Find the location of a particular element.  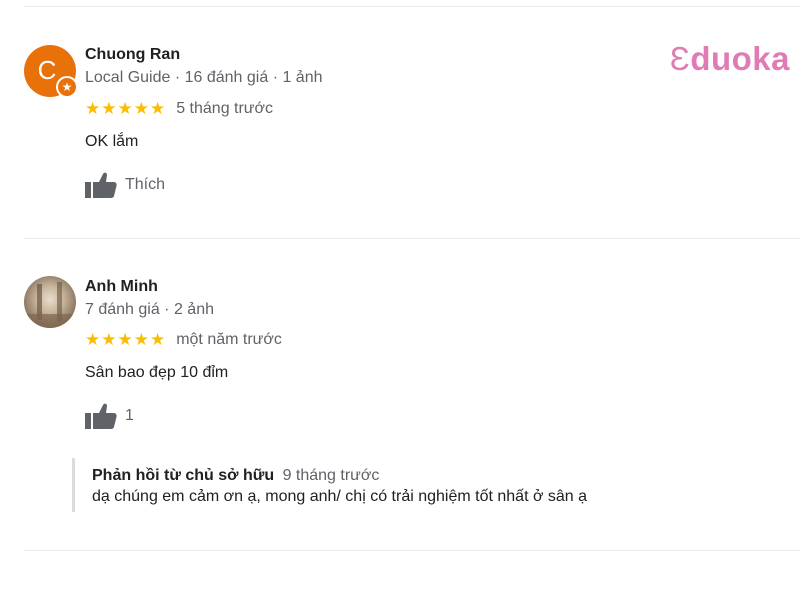

owner-reply-header: Phản hồi từ chủ sở hữu 9 tháng trước is located at coordinates (339, 471).